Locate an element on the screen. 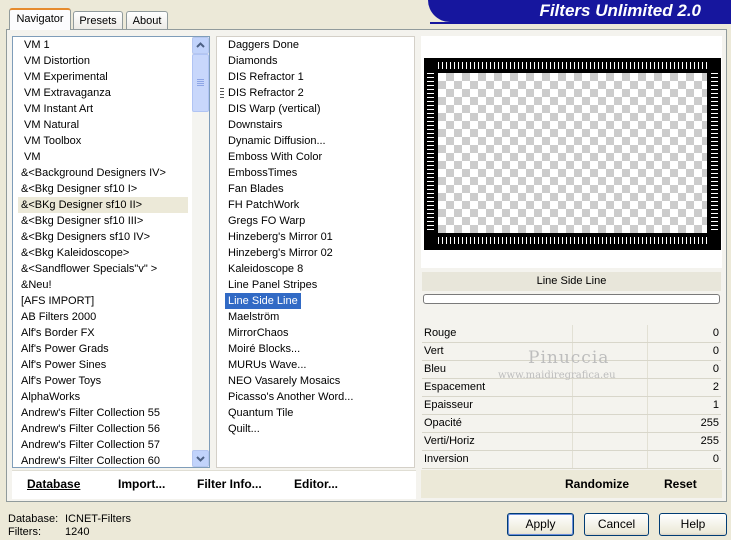  tab-navigator: Navigator is located at coordinates (40, 19).